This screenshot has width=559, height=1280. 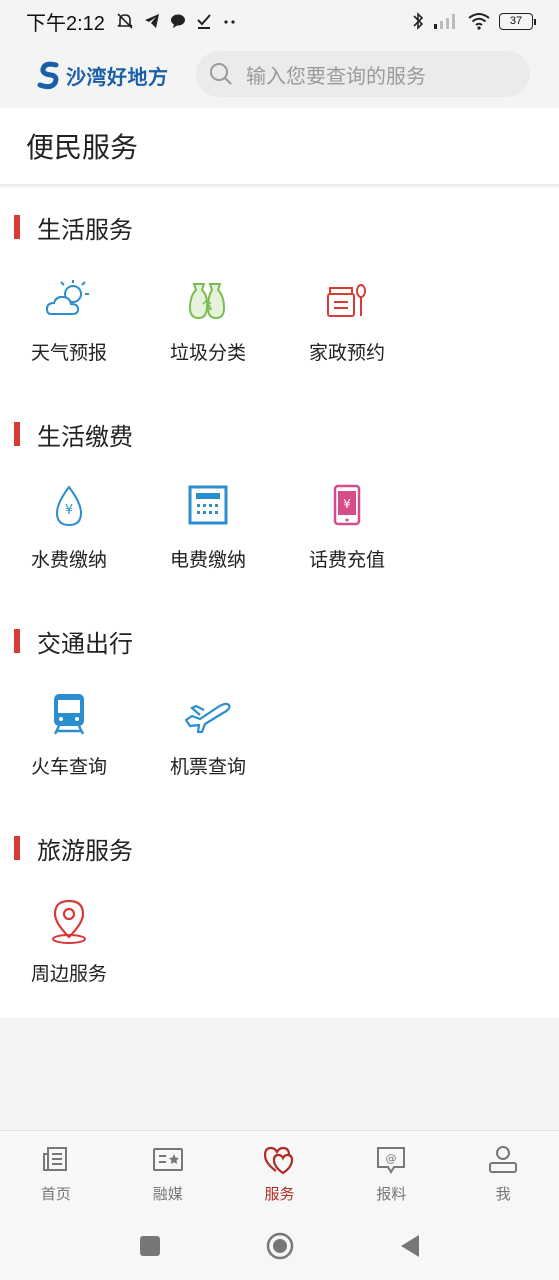 I want to click on service-water-bill: ¥ 水费缴纳, so click(x=69, y=526).